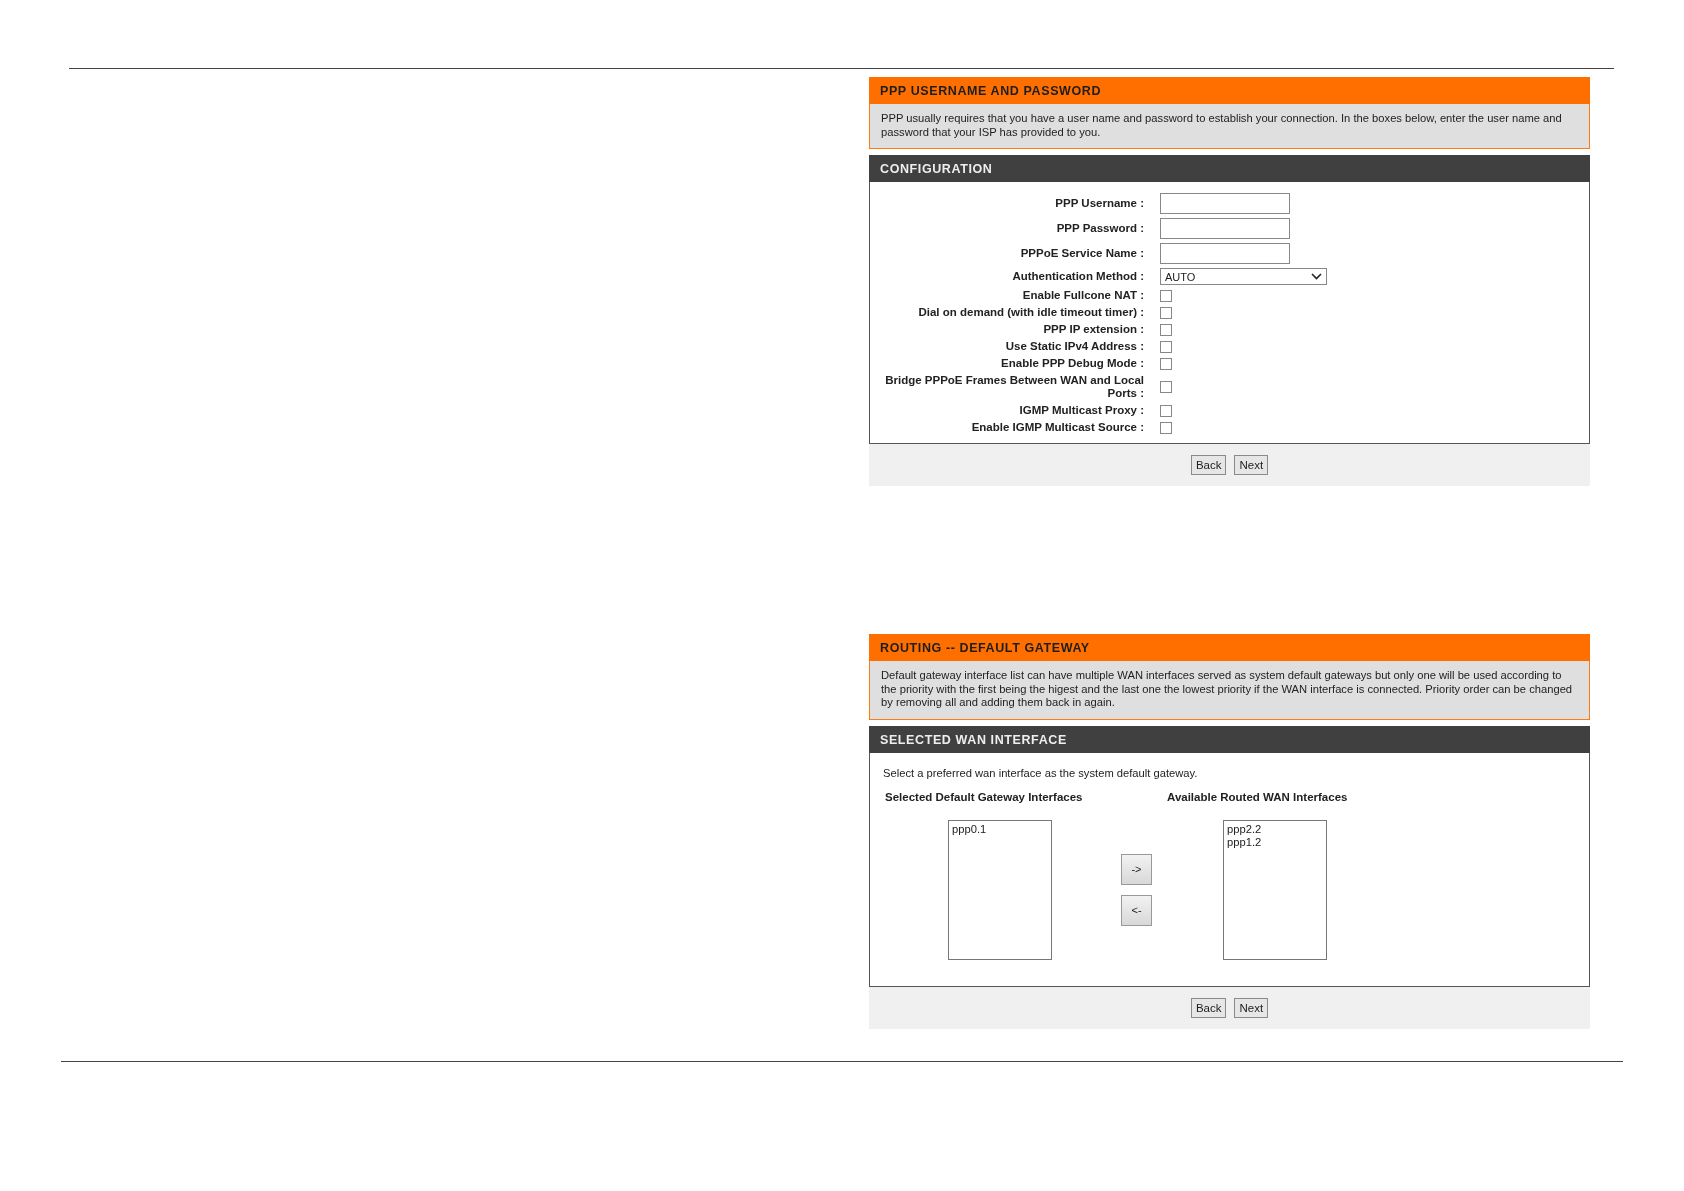 The width and height of the screenshot is (1684, 1191). I want to click on field-label: PPP Password :, so click(1099, 229).